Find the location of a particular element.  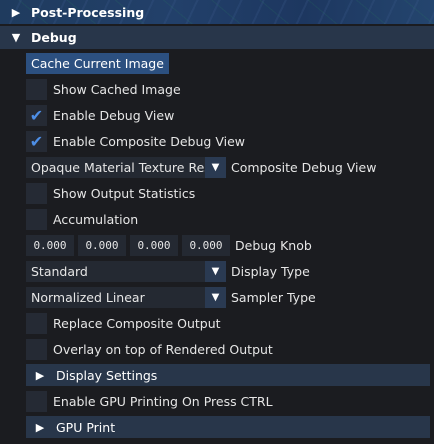

show-cached-image-row: Show Cached Image is located at coordinates (103, 89).